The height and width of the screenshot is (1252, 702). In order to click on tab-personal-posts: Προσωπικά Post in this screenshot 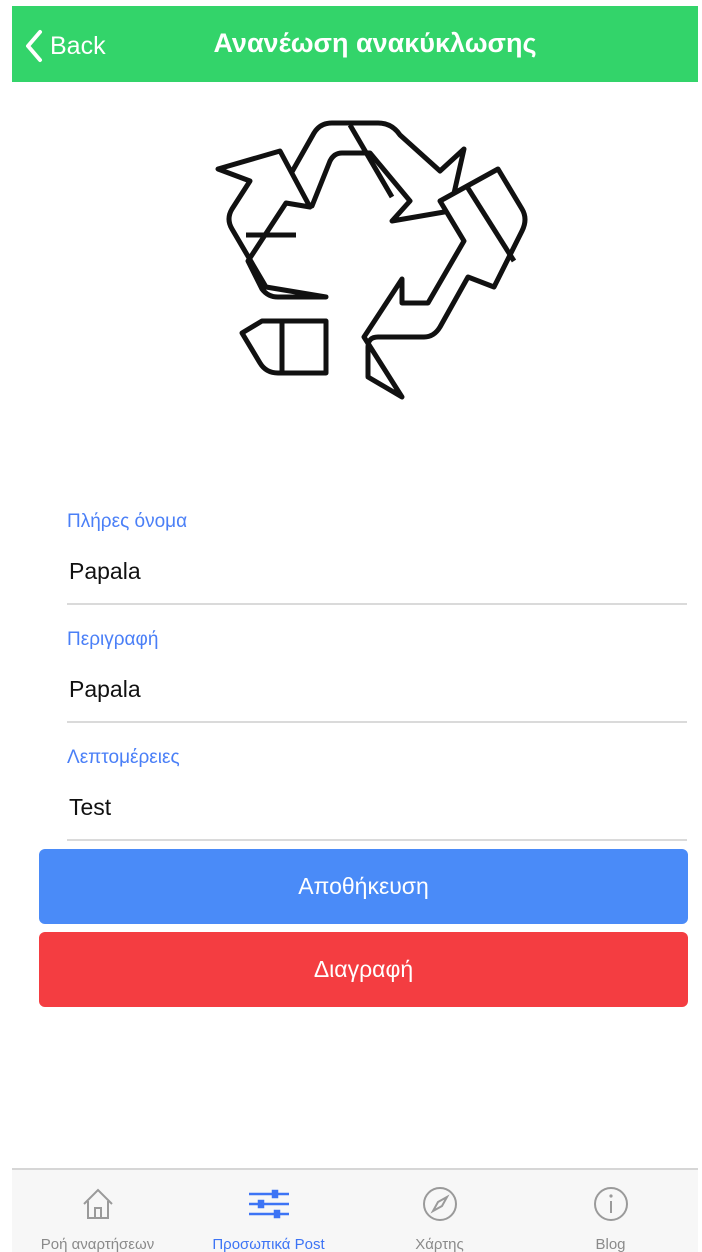, I will do `click(268, 1216)`.